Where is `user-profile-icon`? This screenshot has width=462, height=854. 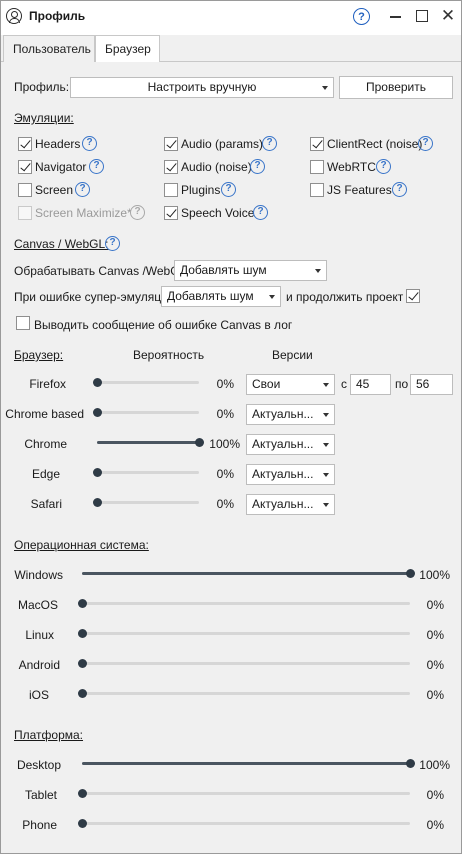 user-profile-icon is located at coordinates (14, 16).